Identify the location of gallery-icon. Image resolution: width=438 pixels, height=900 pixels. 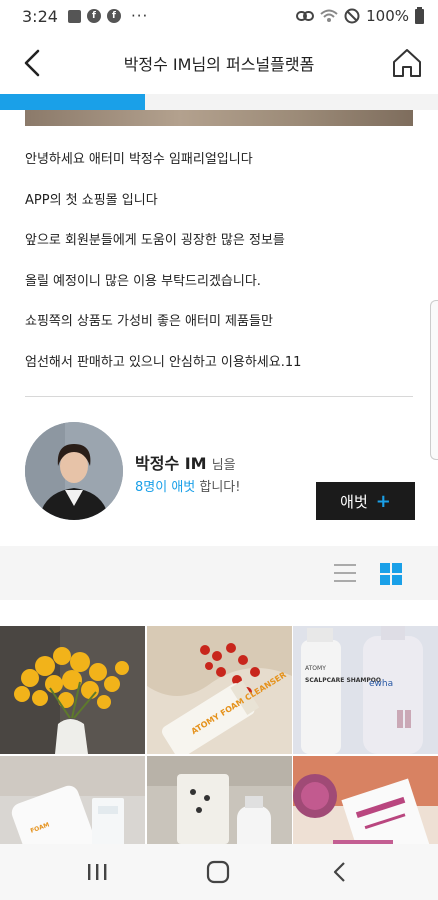
(74, 16).